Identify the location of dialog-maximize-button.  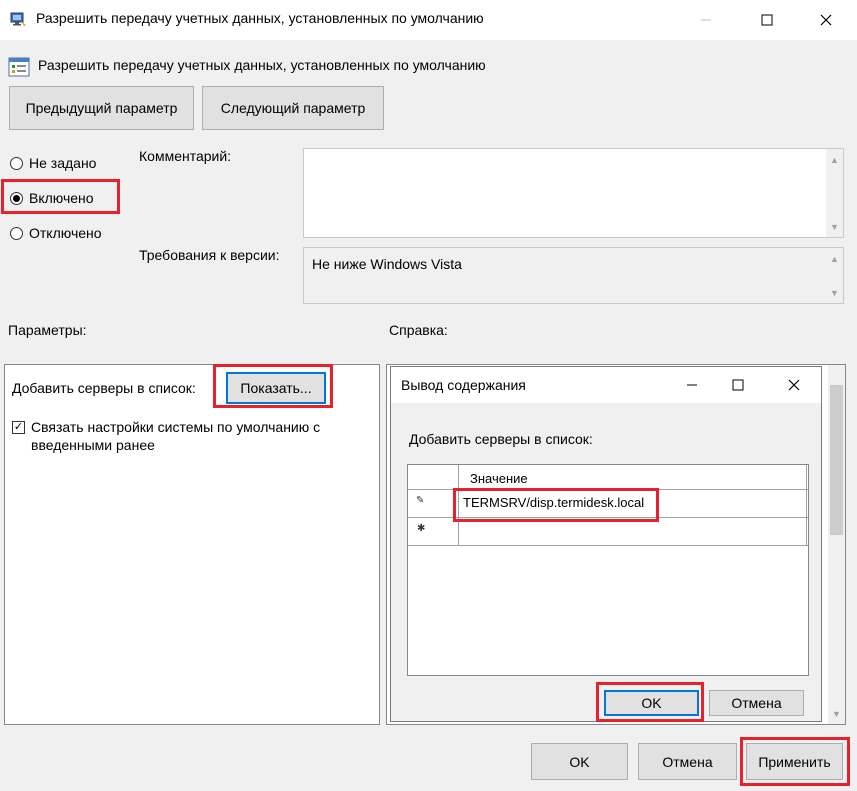
(738, 385).